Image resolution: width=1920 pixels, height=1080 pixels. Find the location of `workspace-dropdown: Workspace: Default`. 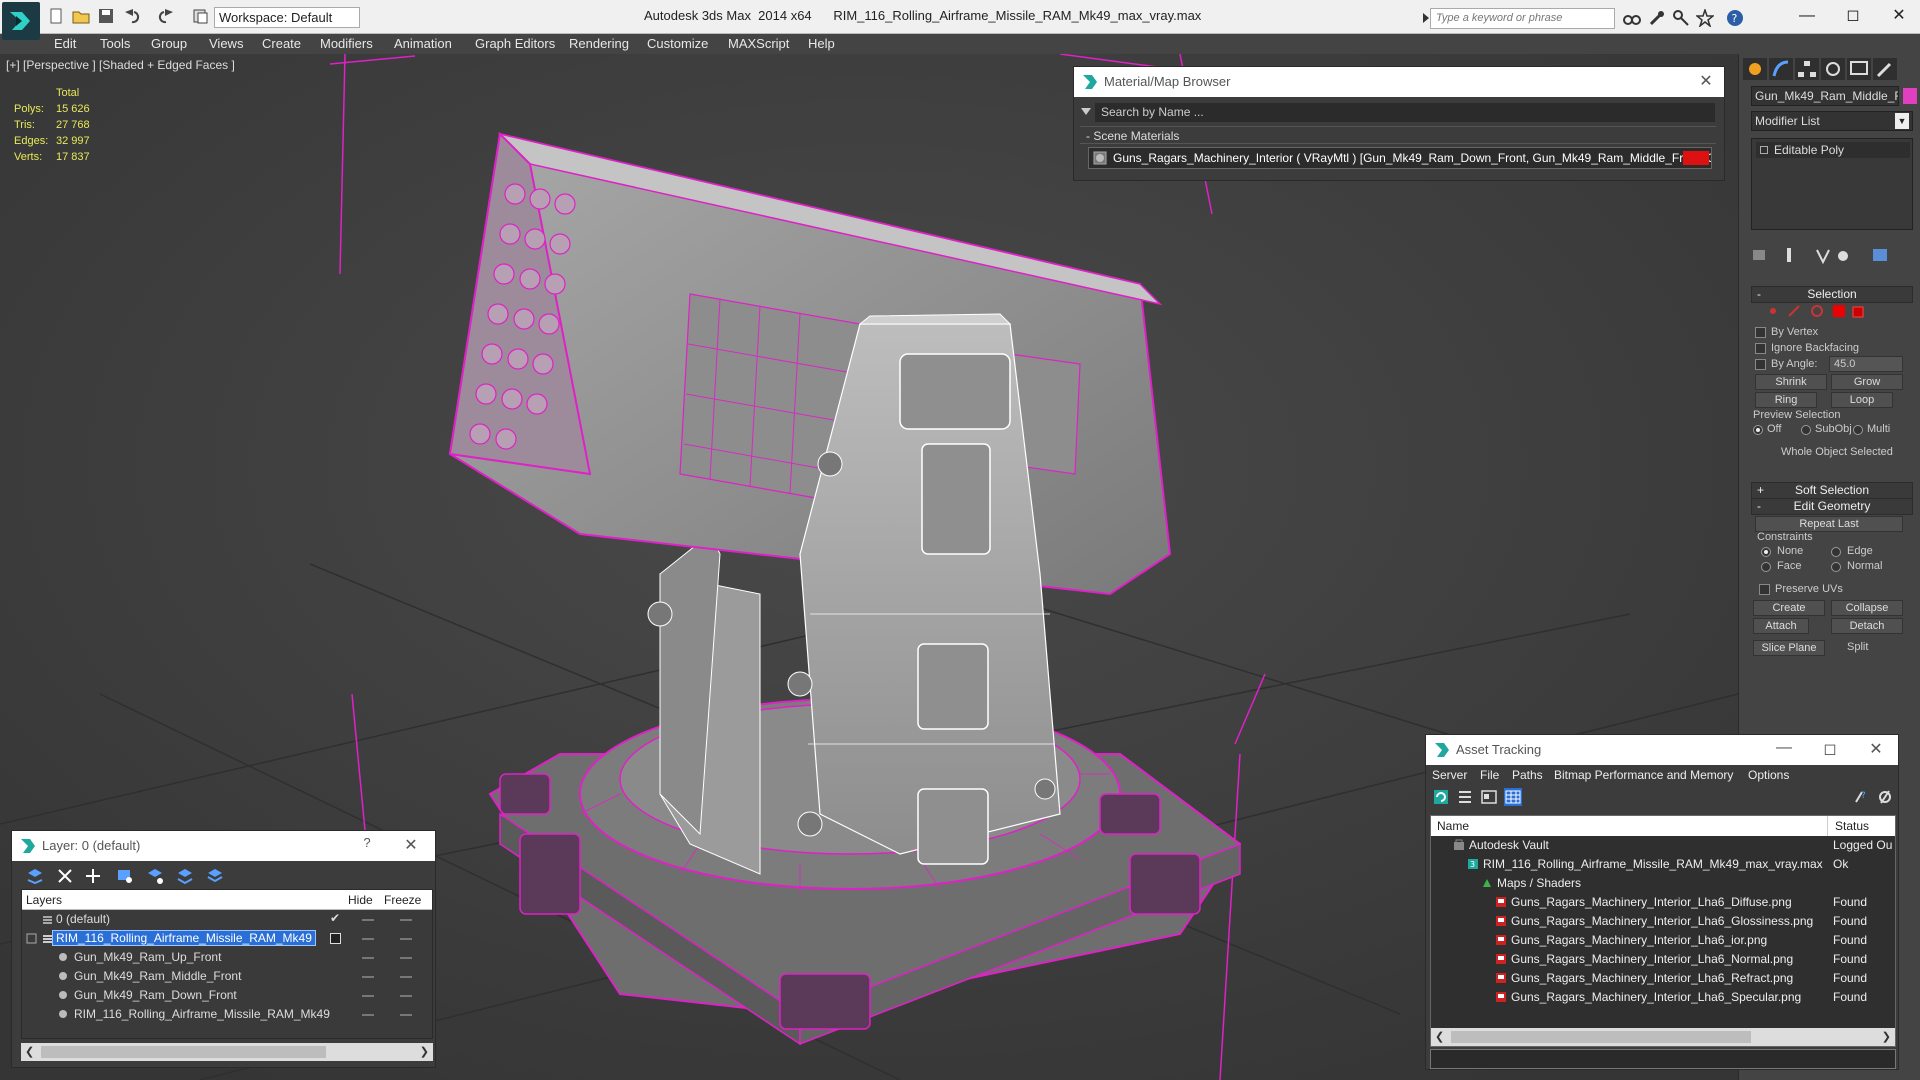

workspace-dropdown: Workspace: Default is located at coordinates (287, 17).